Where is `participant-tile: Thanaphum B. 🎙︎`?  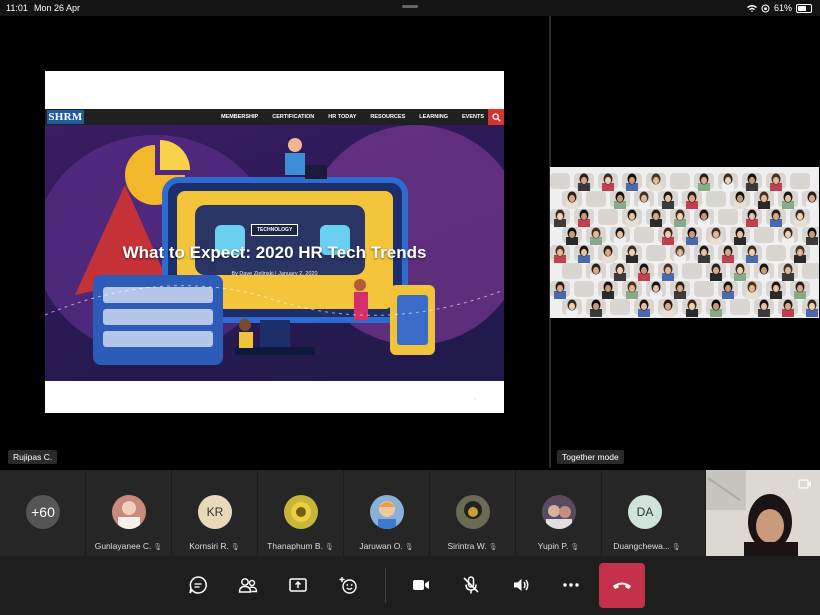 participant-tile: Thanaphum B. 🎙︎ is located at coordinates (300, 513).